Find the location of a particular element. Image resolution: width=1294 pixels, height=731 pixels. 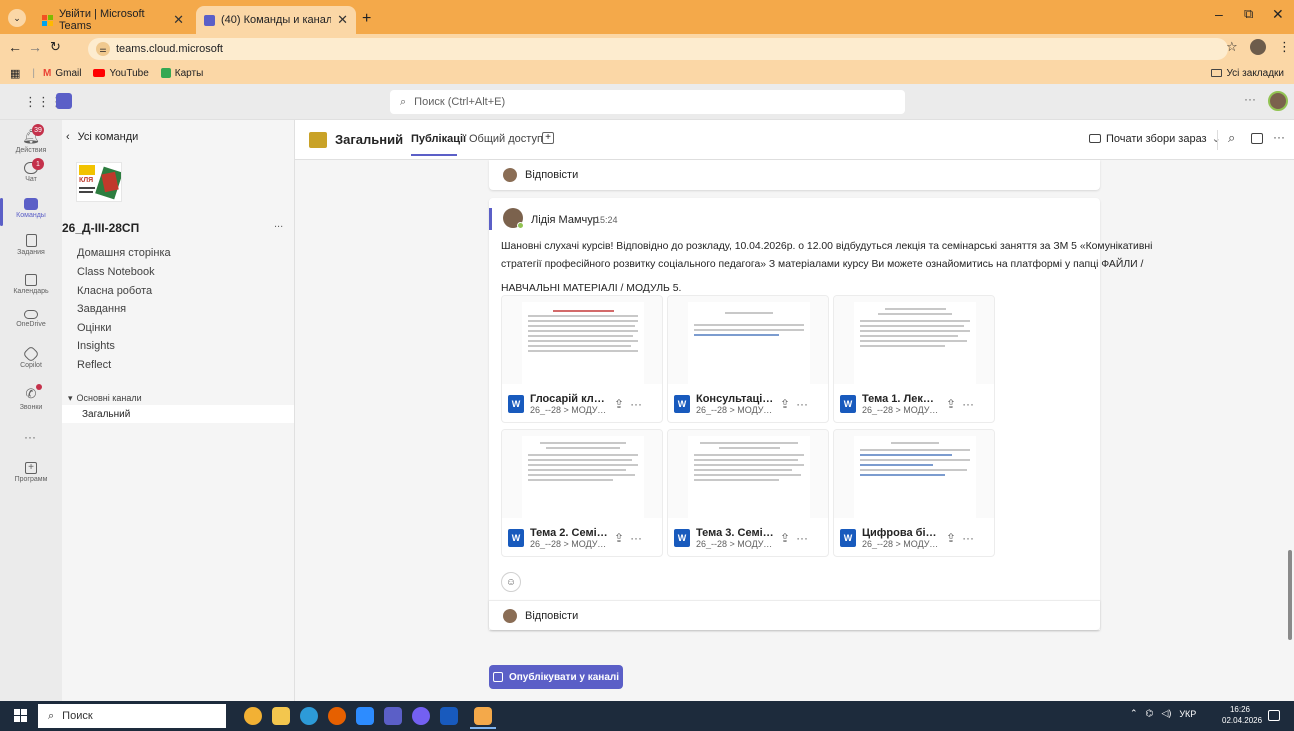

back-button: ← is located at coordinates (15, 47).